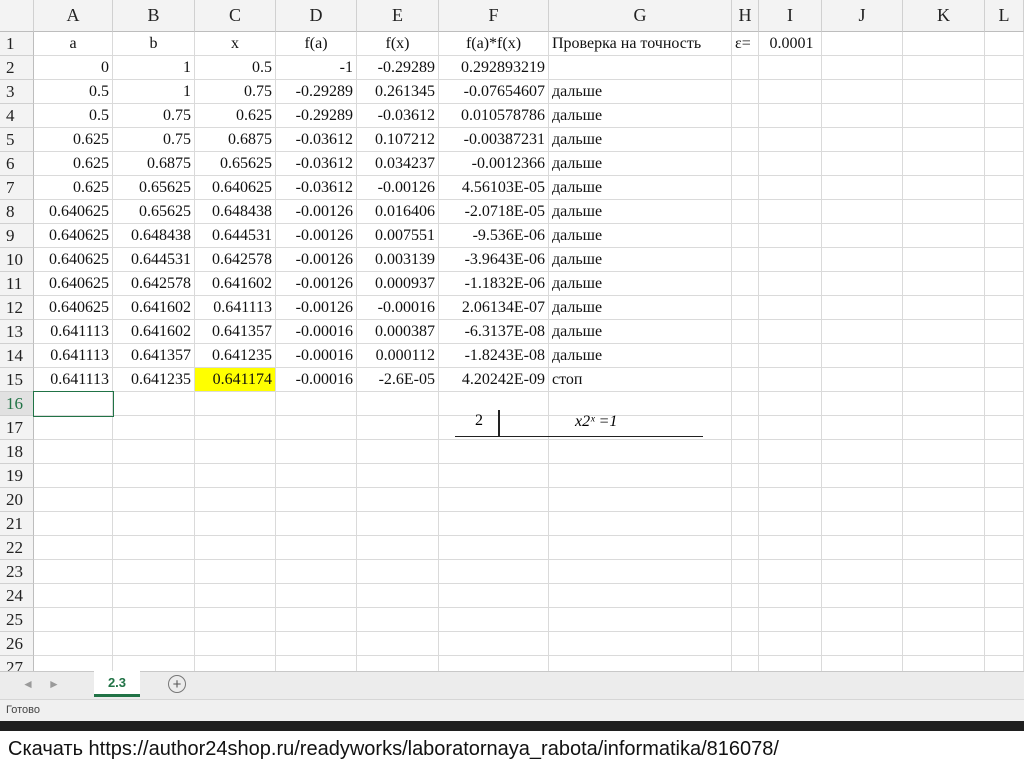  What do you see at coordinates (745, 164) in the screenshot?
I see `cell-h6` at bounding box center [745, 164].